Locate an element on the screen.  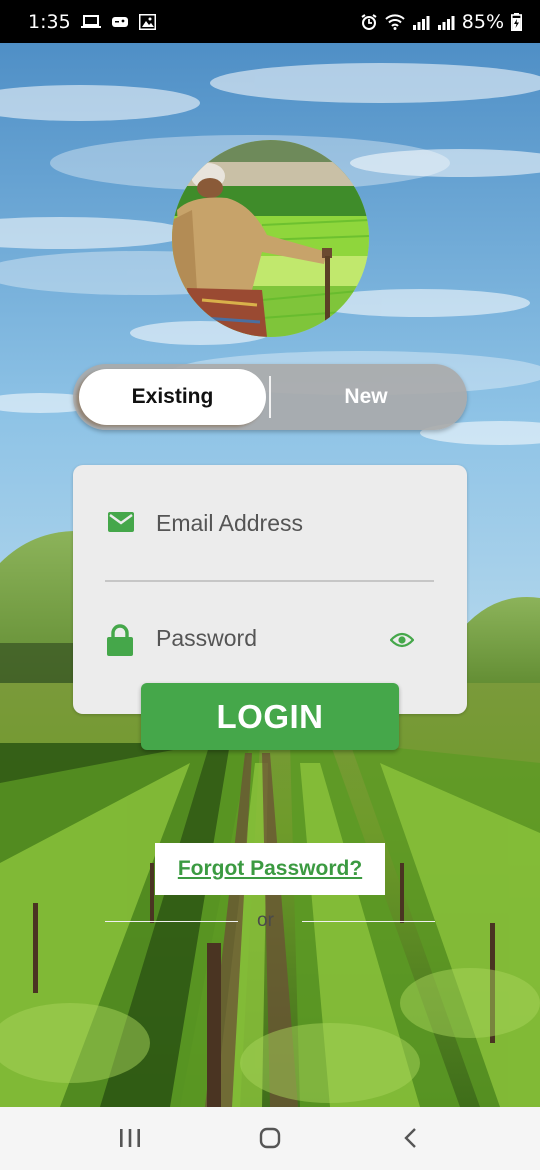
toggle-new: New is located at coordinates (366, 397).